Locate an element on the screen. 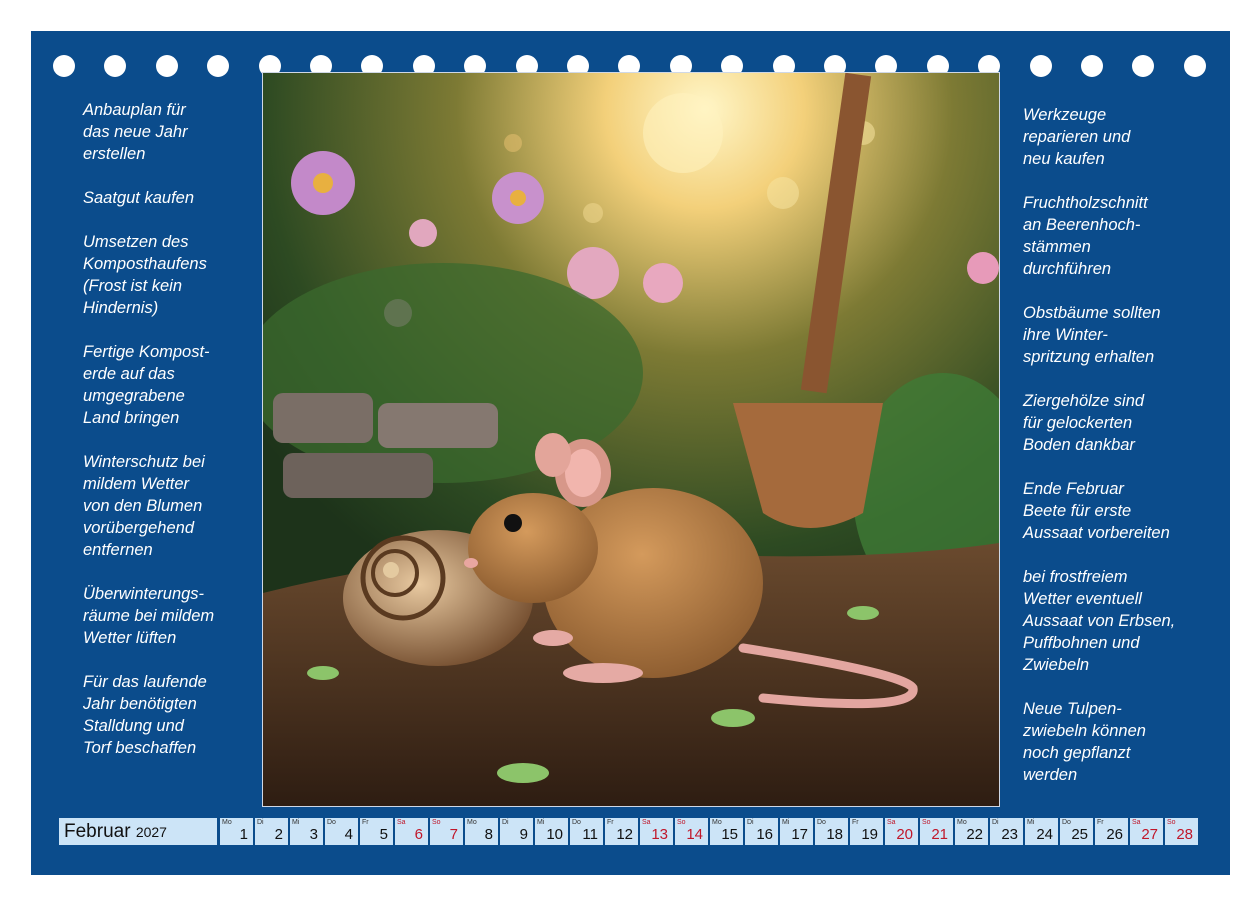 The width and height of the screenshot is (1260, 905). day-cell: Mi 10 is located at coordinates (551, 831).